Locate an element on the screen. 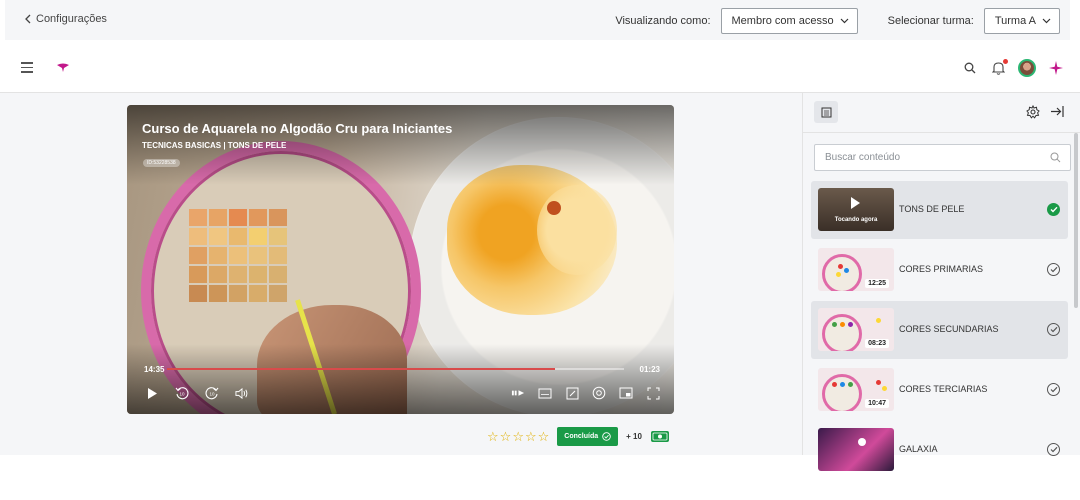  star-2: ☆ is located at coordinates (506, 436).